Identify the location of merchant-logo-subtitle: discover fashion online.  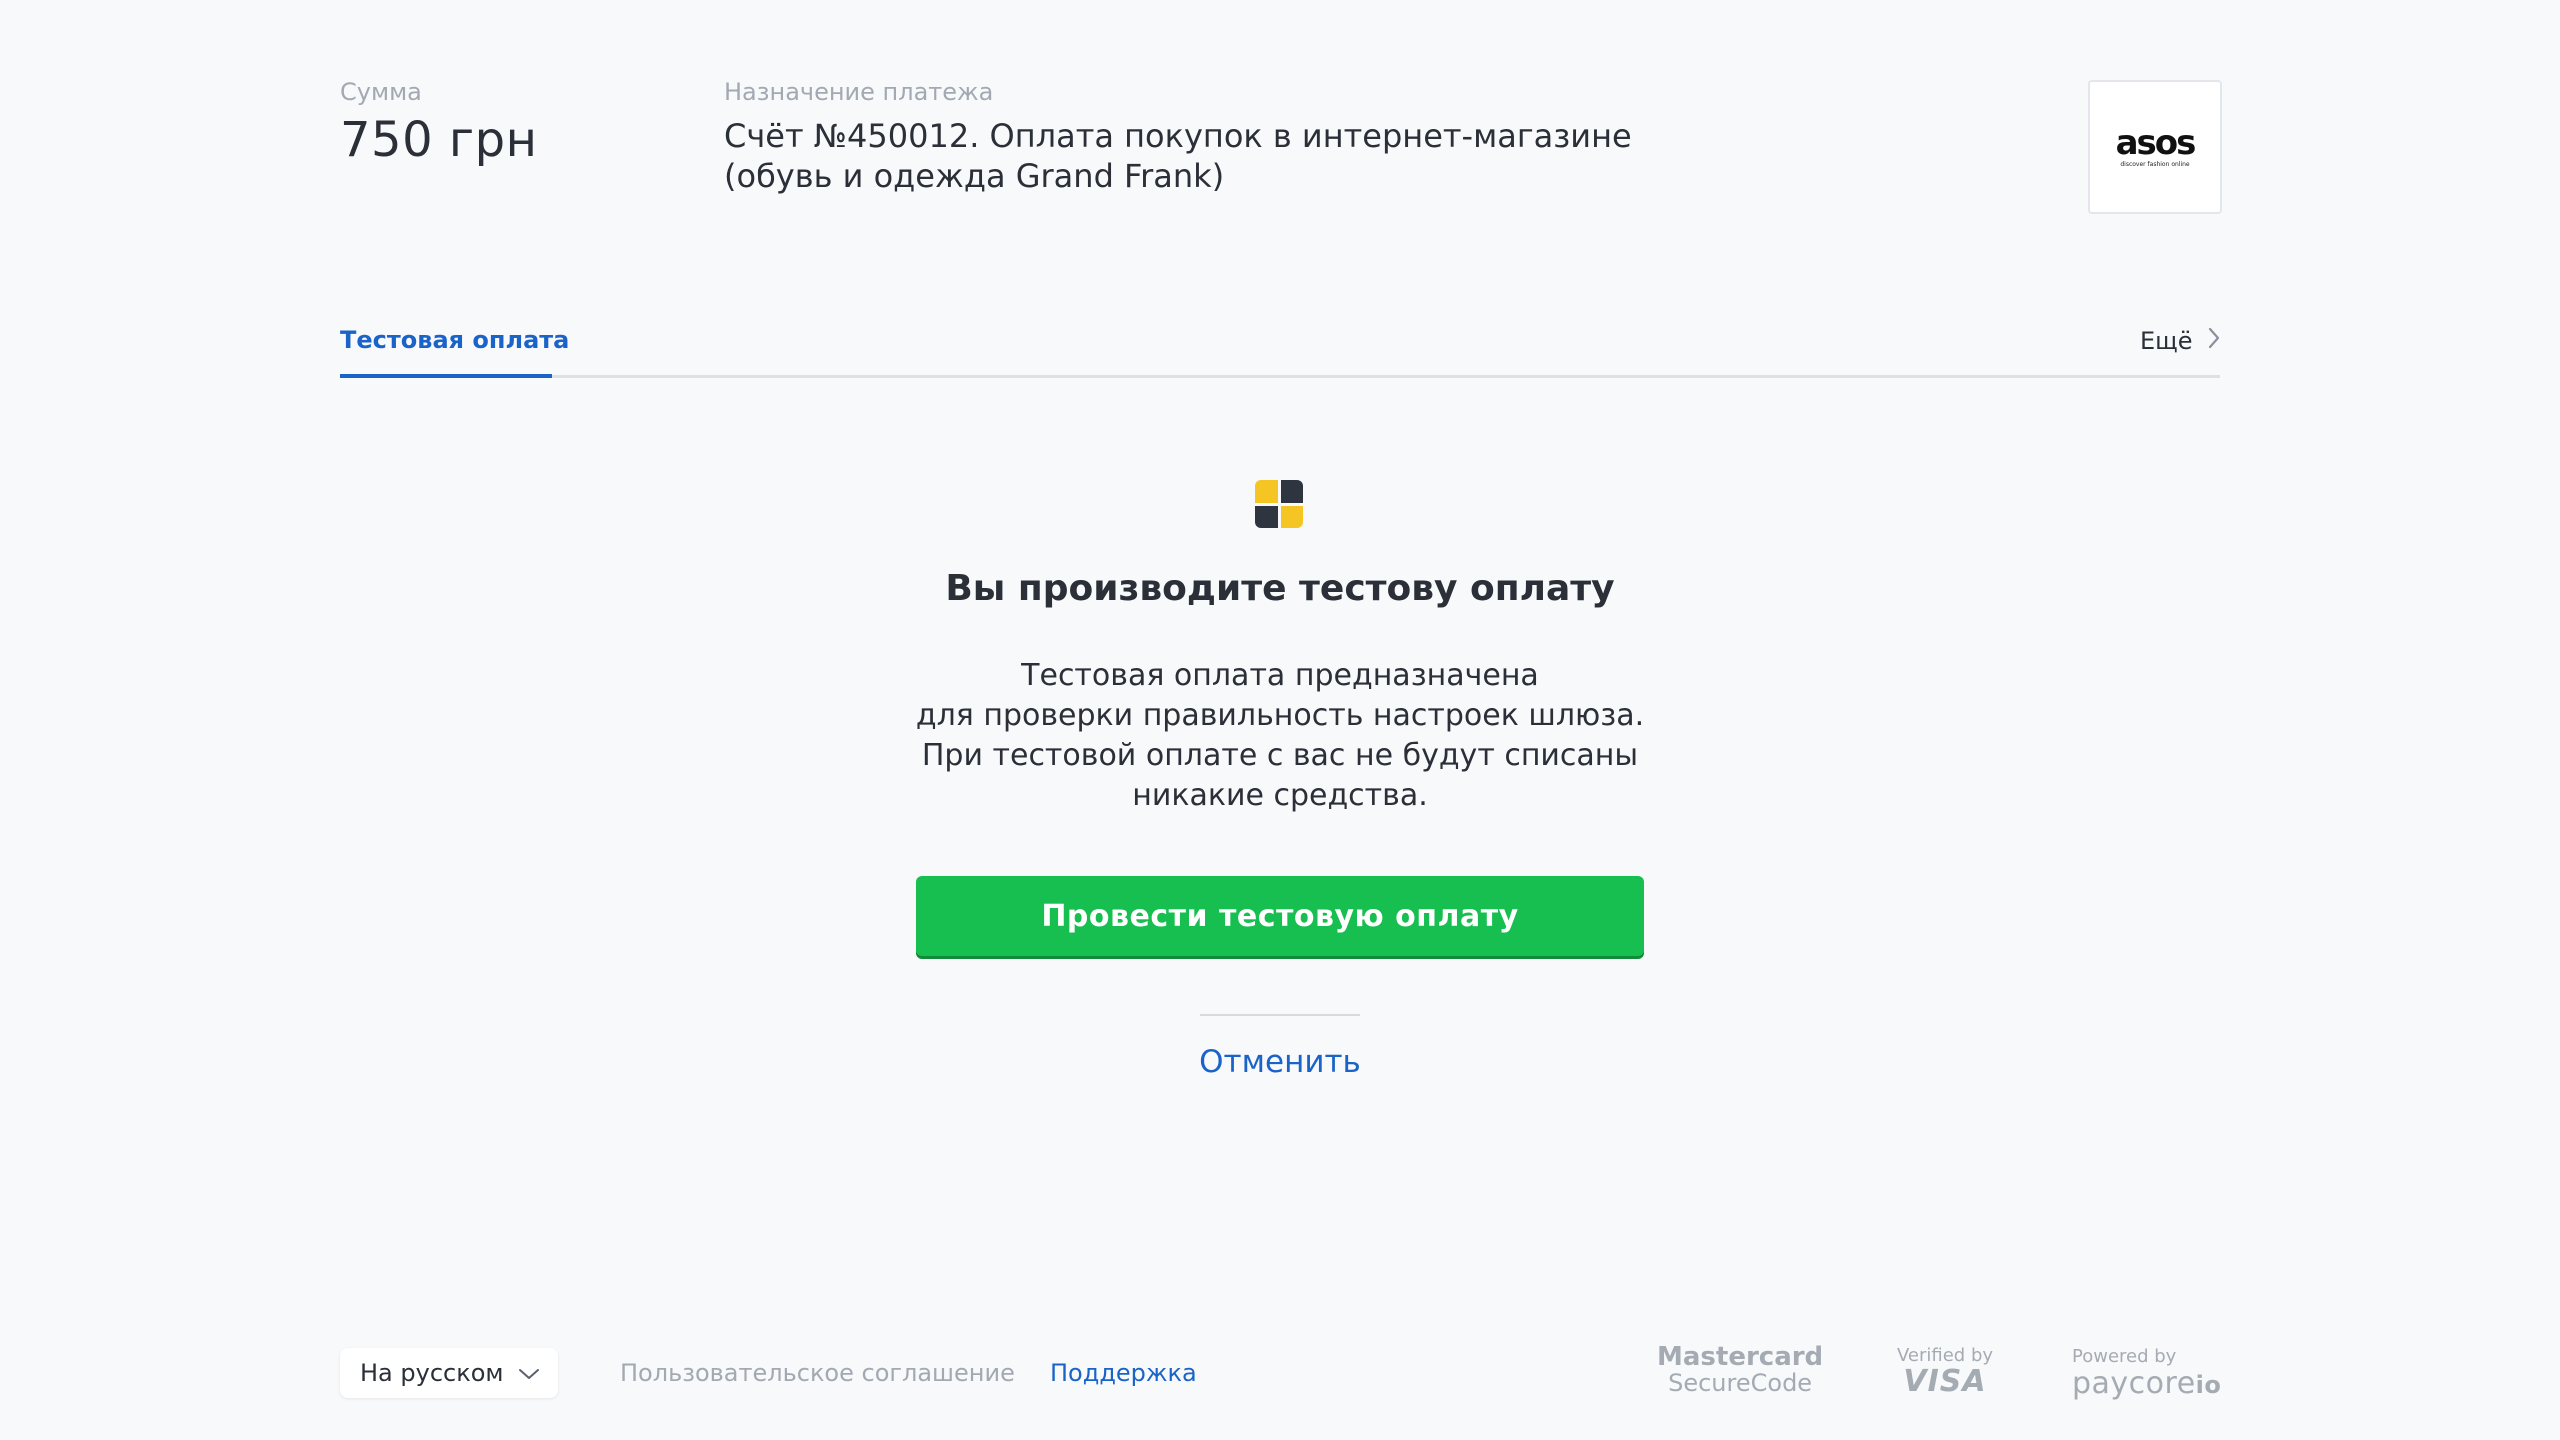
(2155, 164).